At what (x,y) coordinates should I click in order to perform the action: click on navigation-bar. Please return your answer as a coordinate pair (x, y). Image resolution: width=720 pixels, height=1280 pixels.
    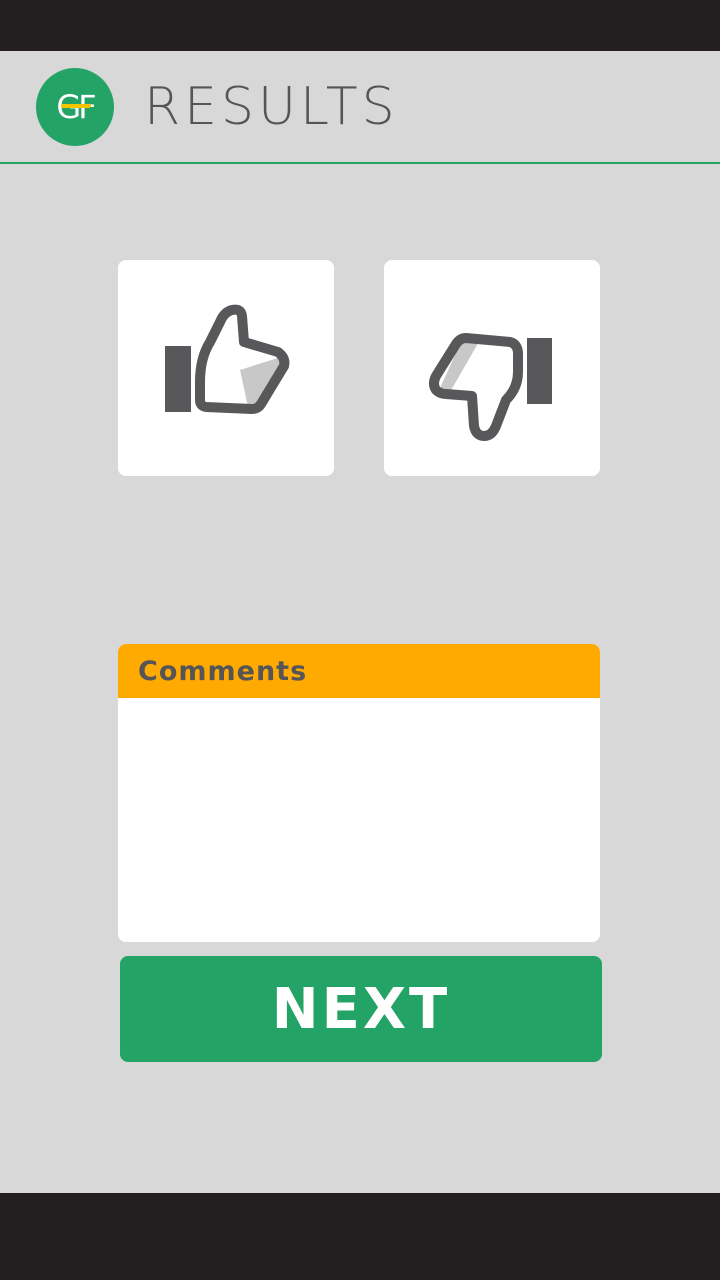
    Looking at the image, I should click on (360, 1236).